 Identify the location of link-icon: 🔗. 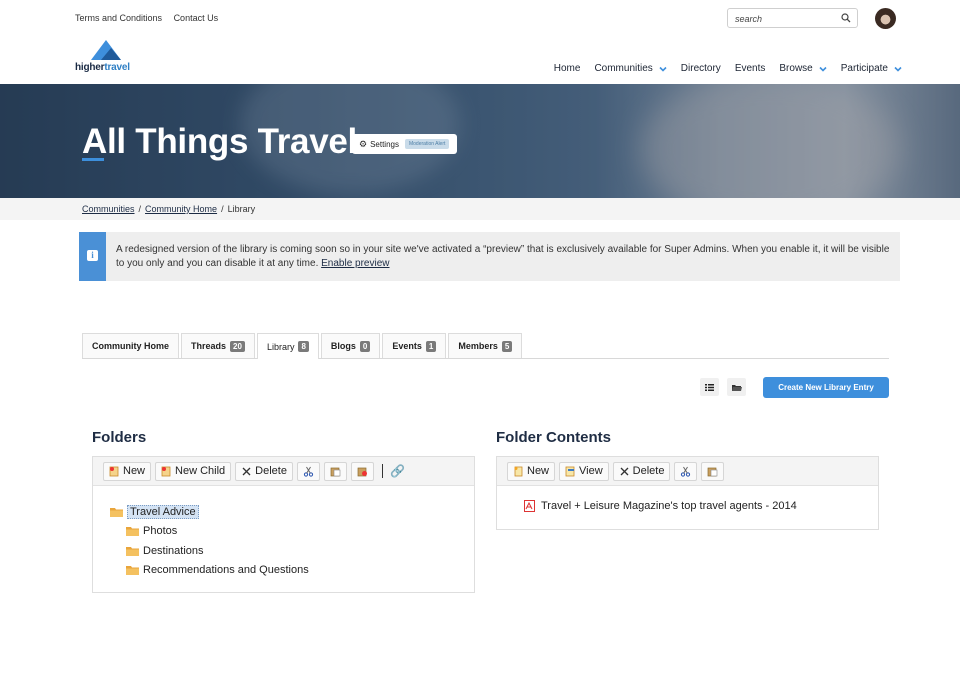
(397, 471).